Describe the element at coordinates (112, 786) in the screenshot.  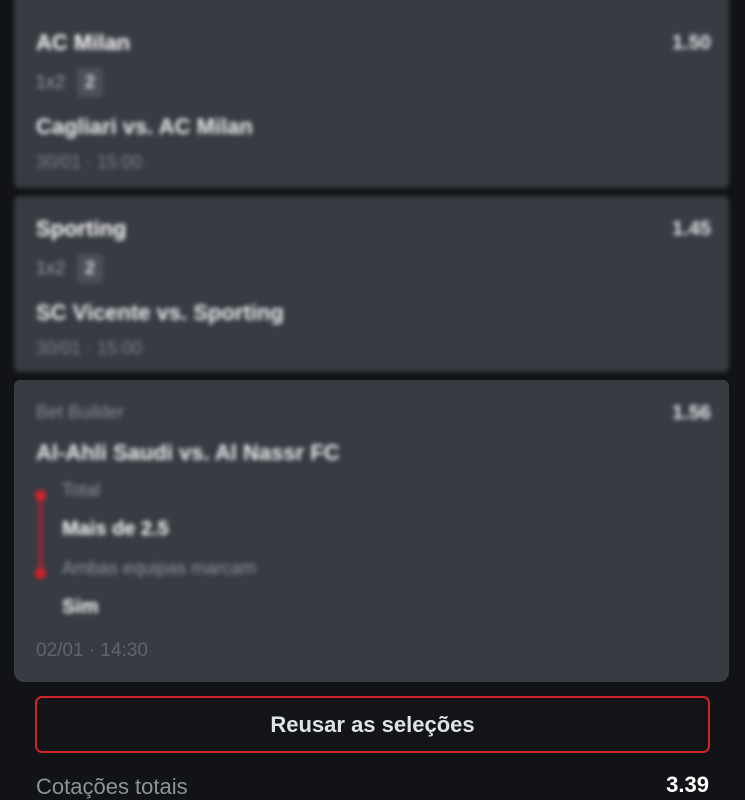
I see `total-odds-label: Cotações totais` at that location.